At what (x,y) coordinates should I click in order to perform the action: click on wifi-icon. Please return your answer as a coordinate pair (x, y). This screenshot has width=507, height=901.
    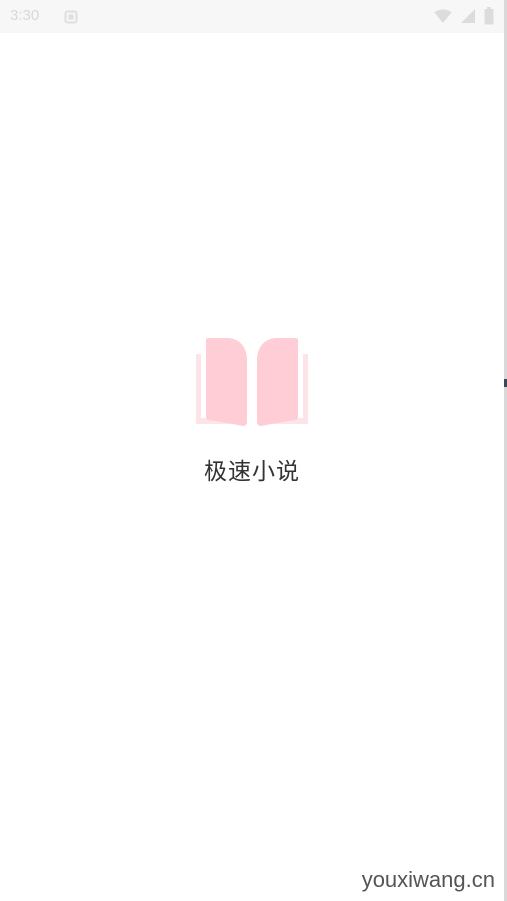
    Looking at the image, I should click on (443, 18).